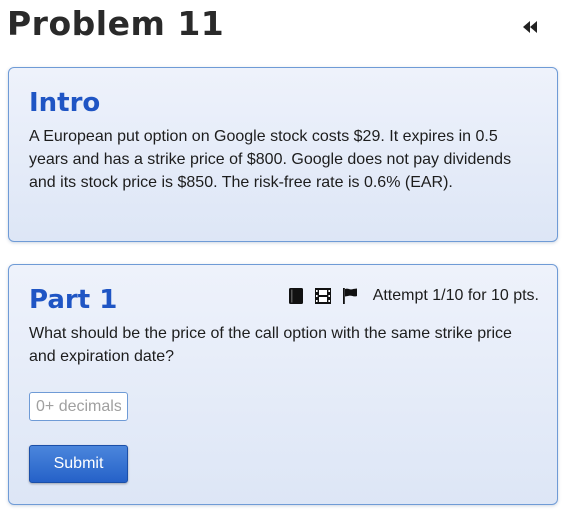  Describe the element at coordinates (116, 23) in the screenshot. I see `problem-title: Problem 11` at that location.